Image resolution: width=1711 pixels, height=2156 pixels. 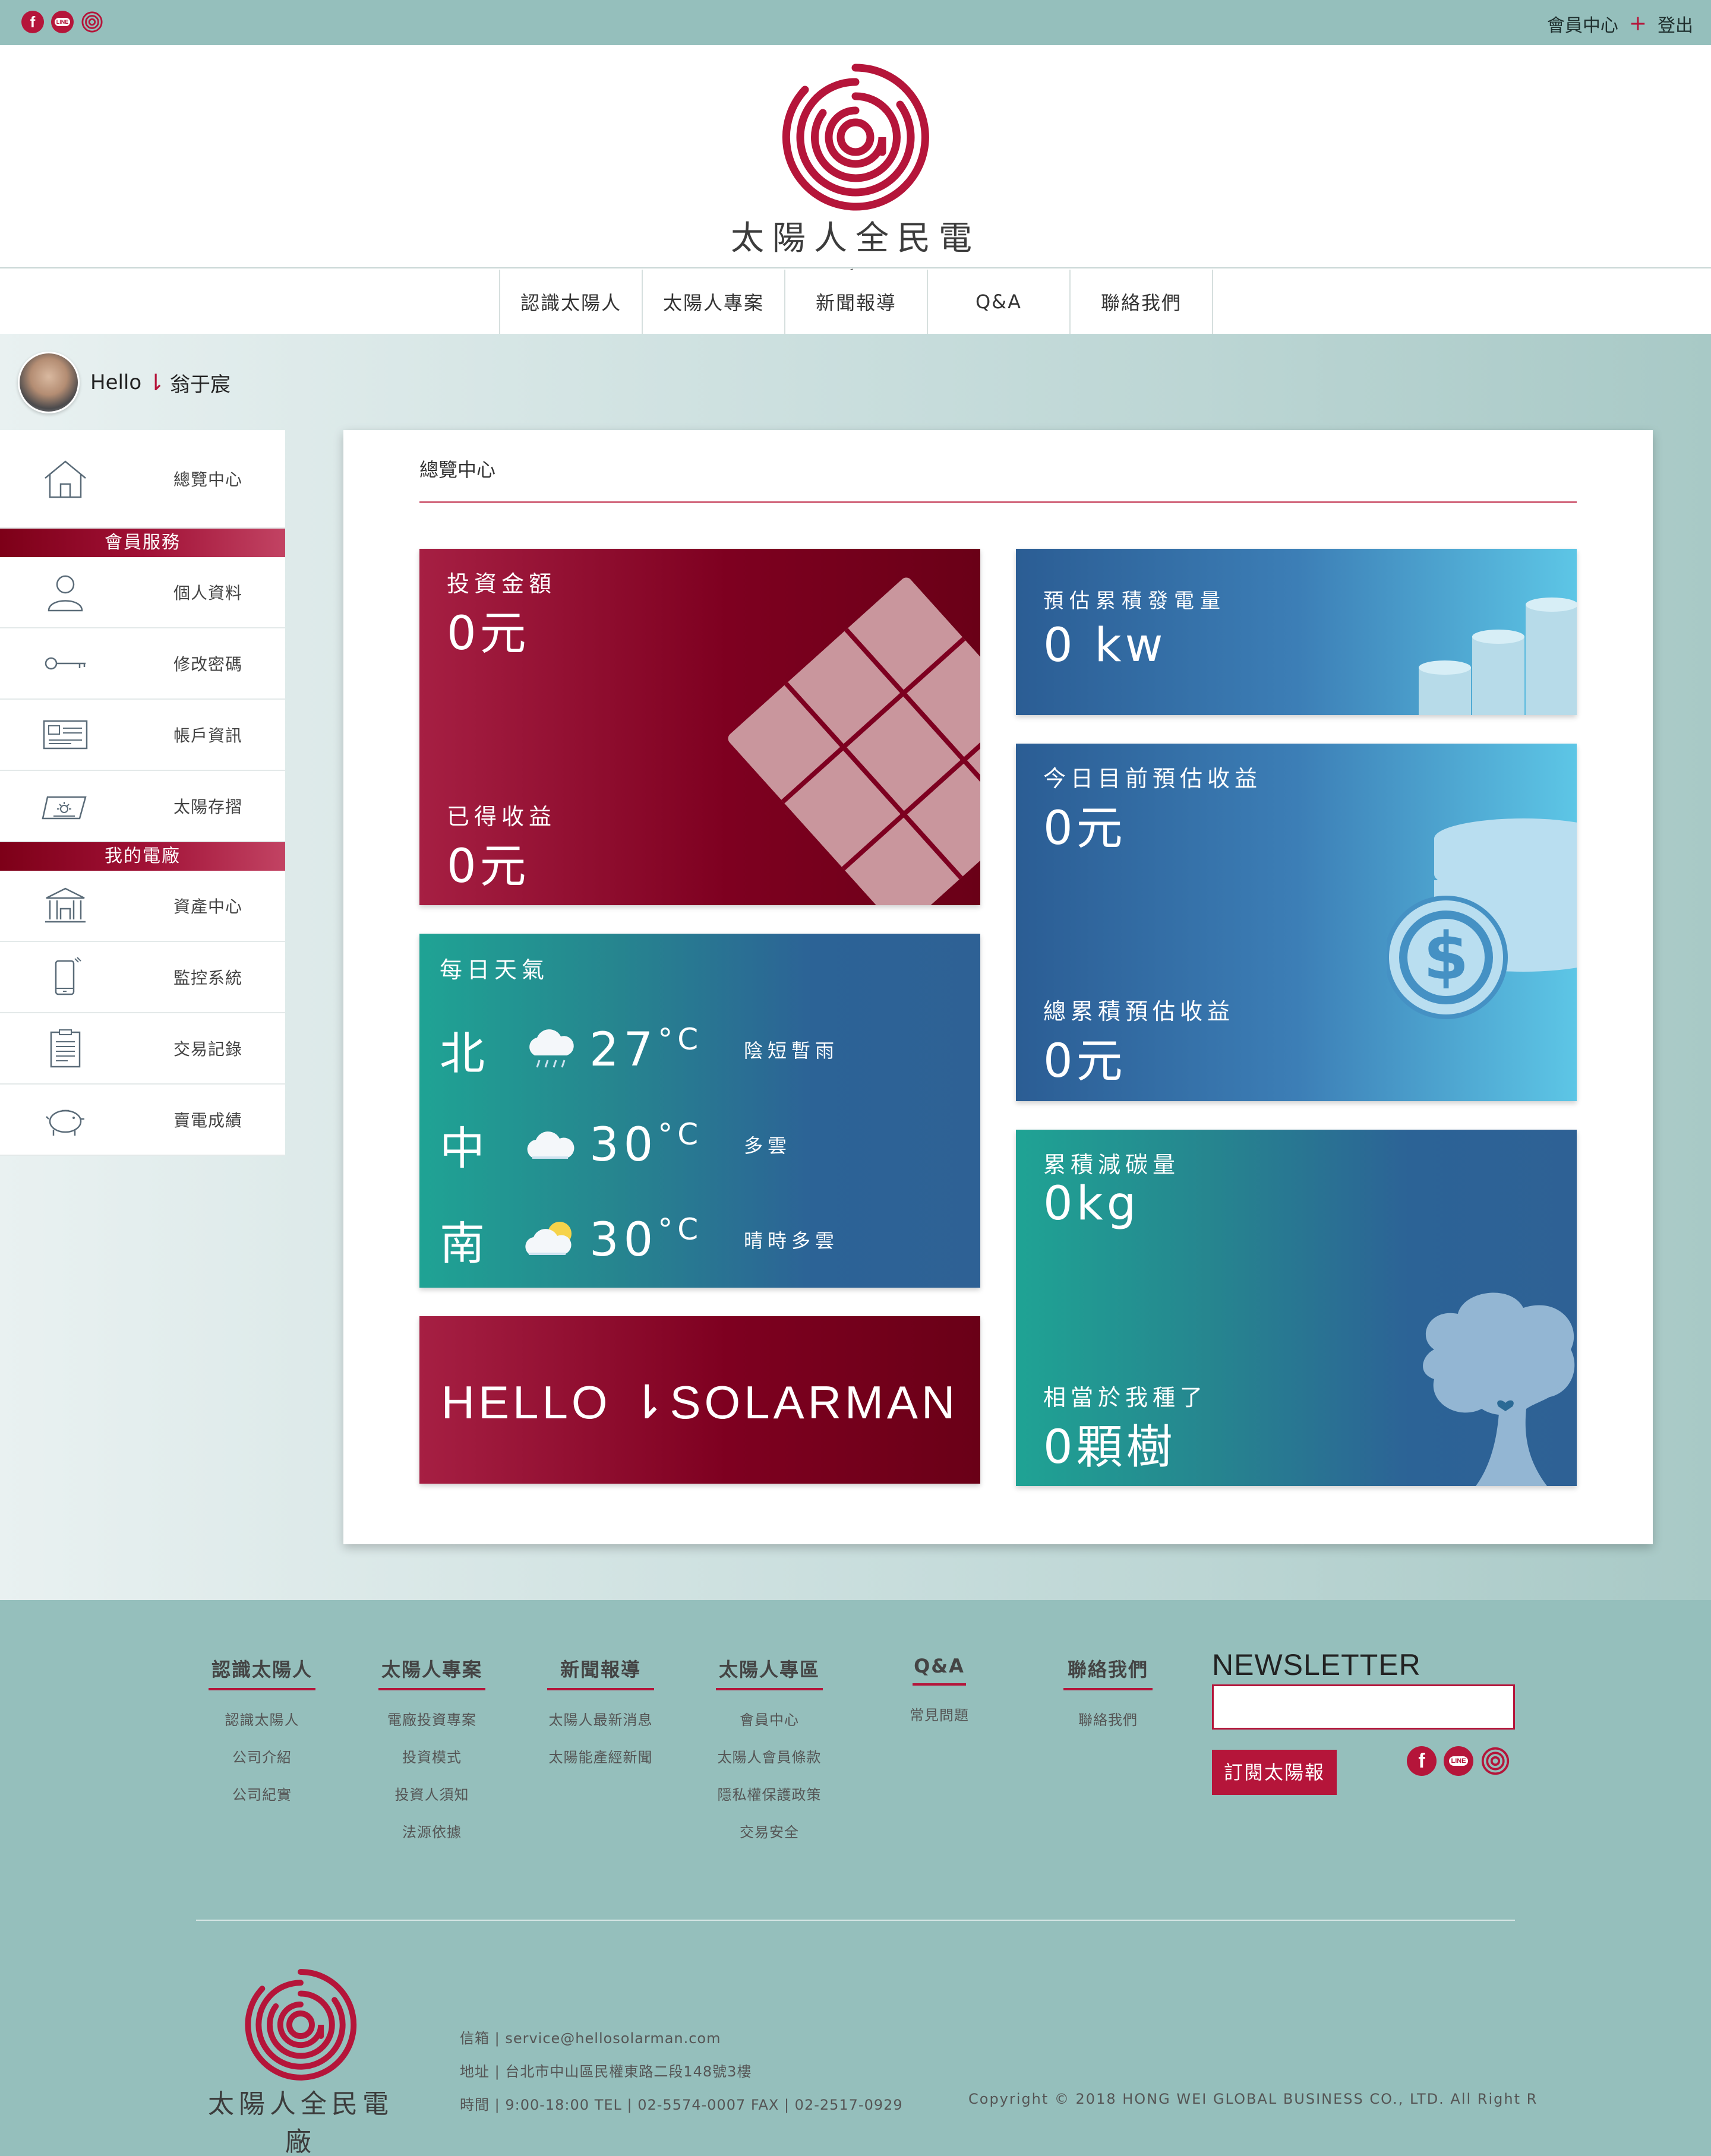 What do you see at coordinates (681, 1039) in the screenshot?
I see `temperature-unit: °C` at bounding box center [681, 1039].